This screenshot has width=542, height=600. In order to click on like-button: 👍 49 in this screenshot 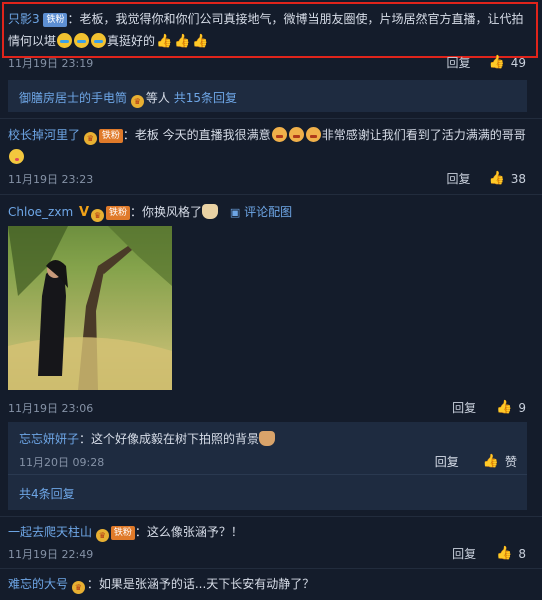, I will do `click(507, 62)`.